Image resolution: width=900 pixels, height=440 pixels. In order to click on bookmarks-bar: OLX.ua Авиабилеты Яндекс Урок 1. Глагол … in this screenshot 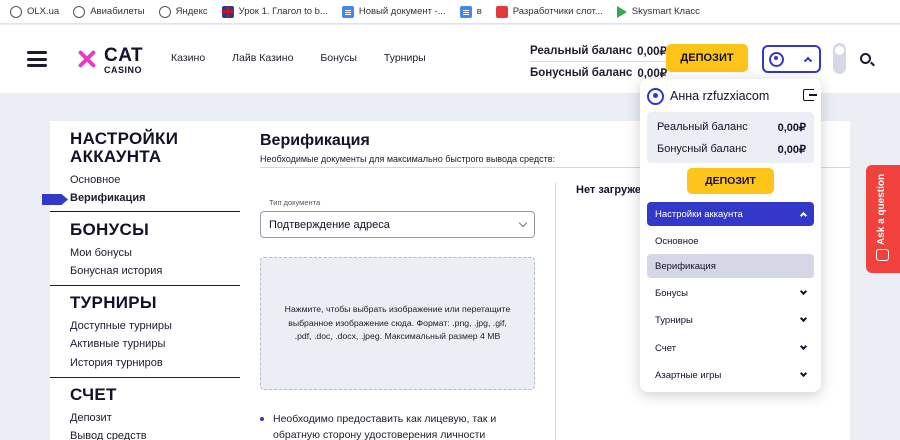, I will do `click(450, 12)`.